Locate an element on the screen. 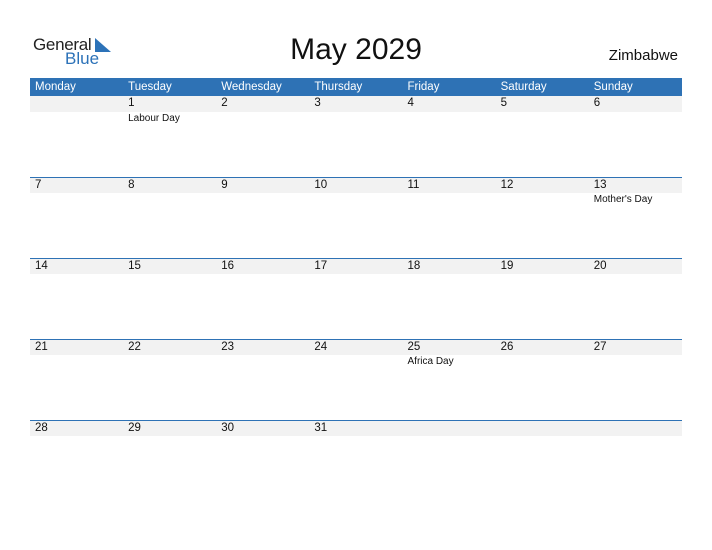 The height and width of the screenshot is (550, 712). date-strip: 28 29 30 31 is located at coordinates (356, 428).